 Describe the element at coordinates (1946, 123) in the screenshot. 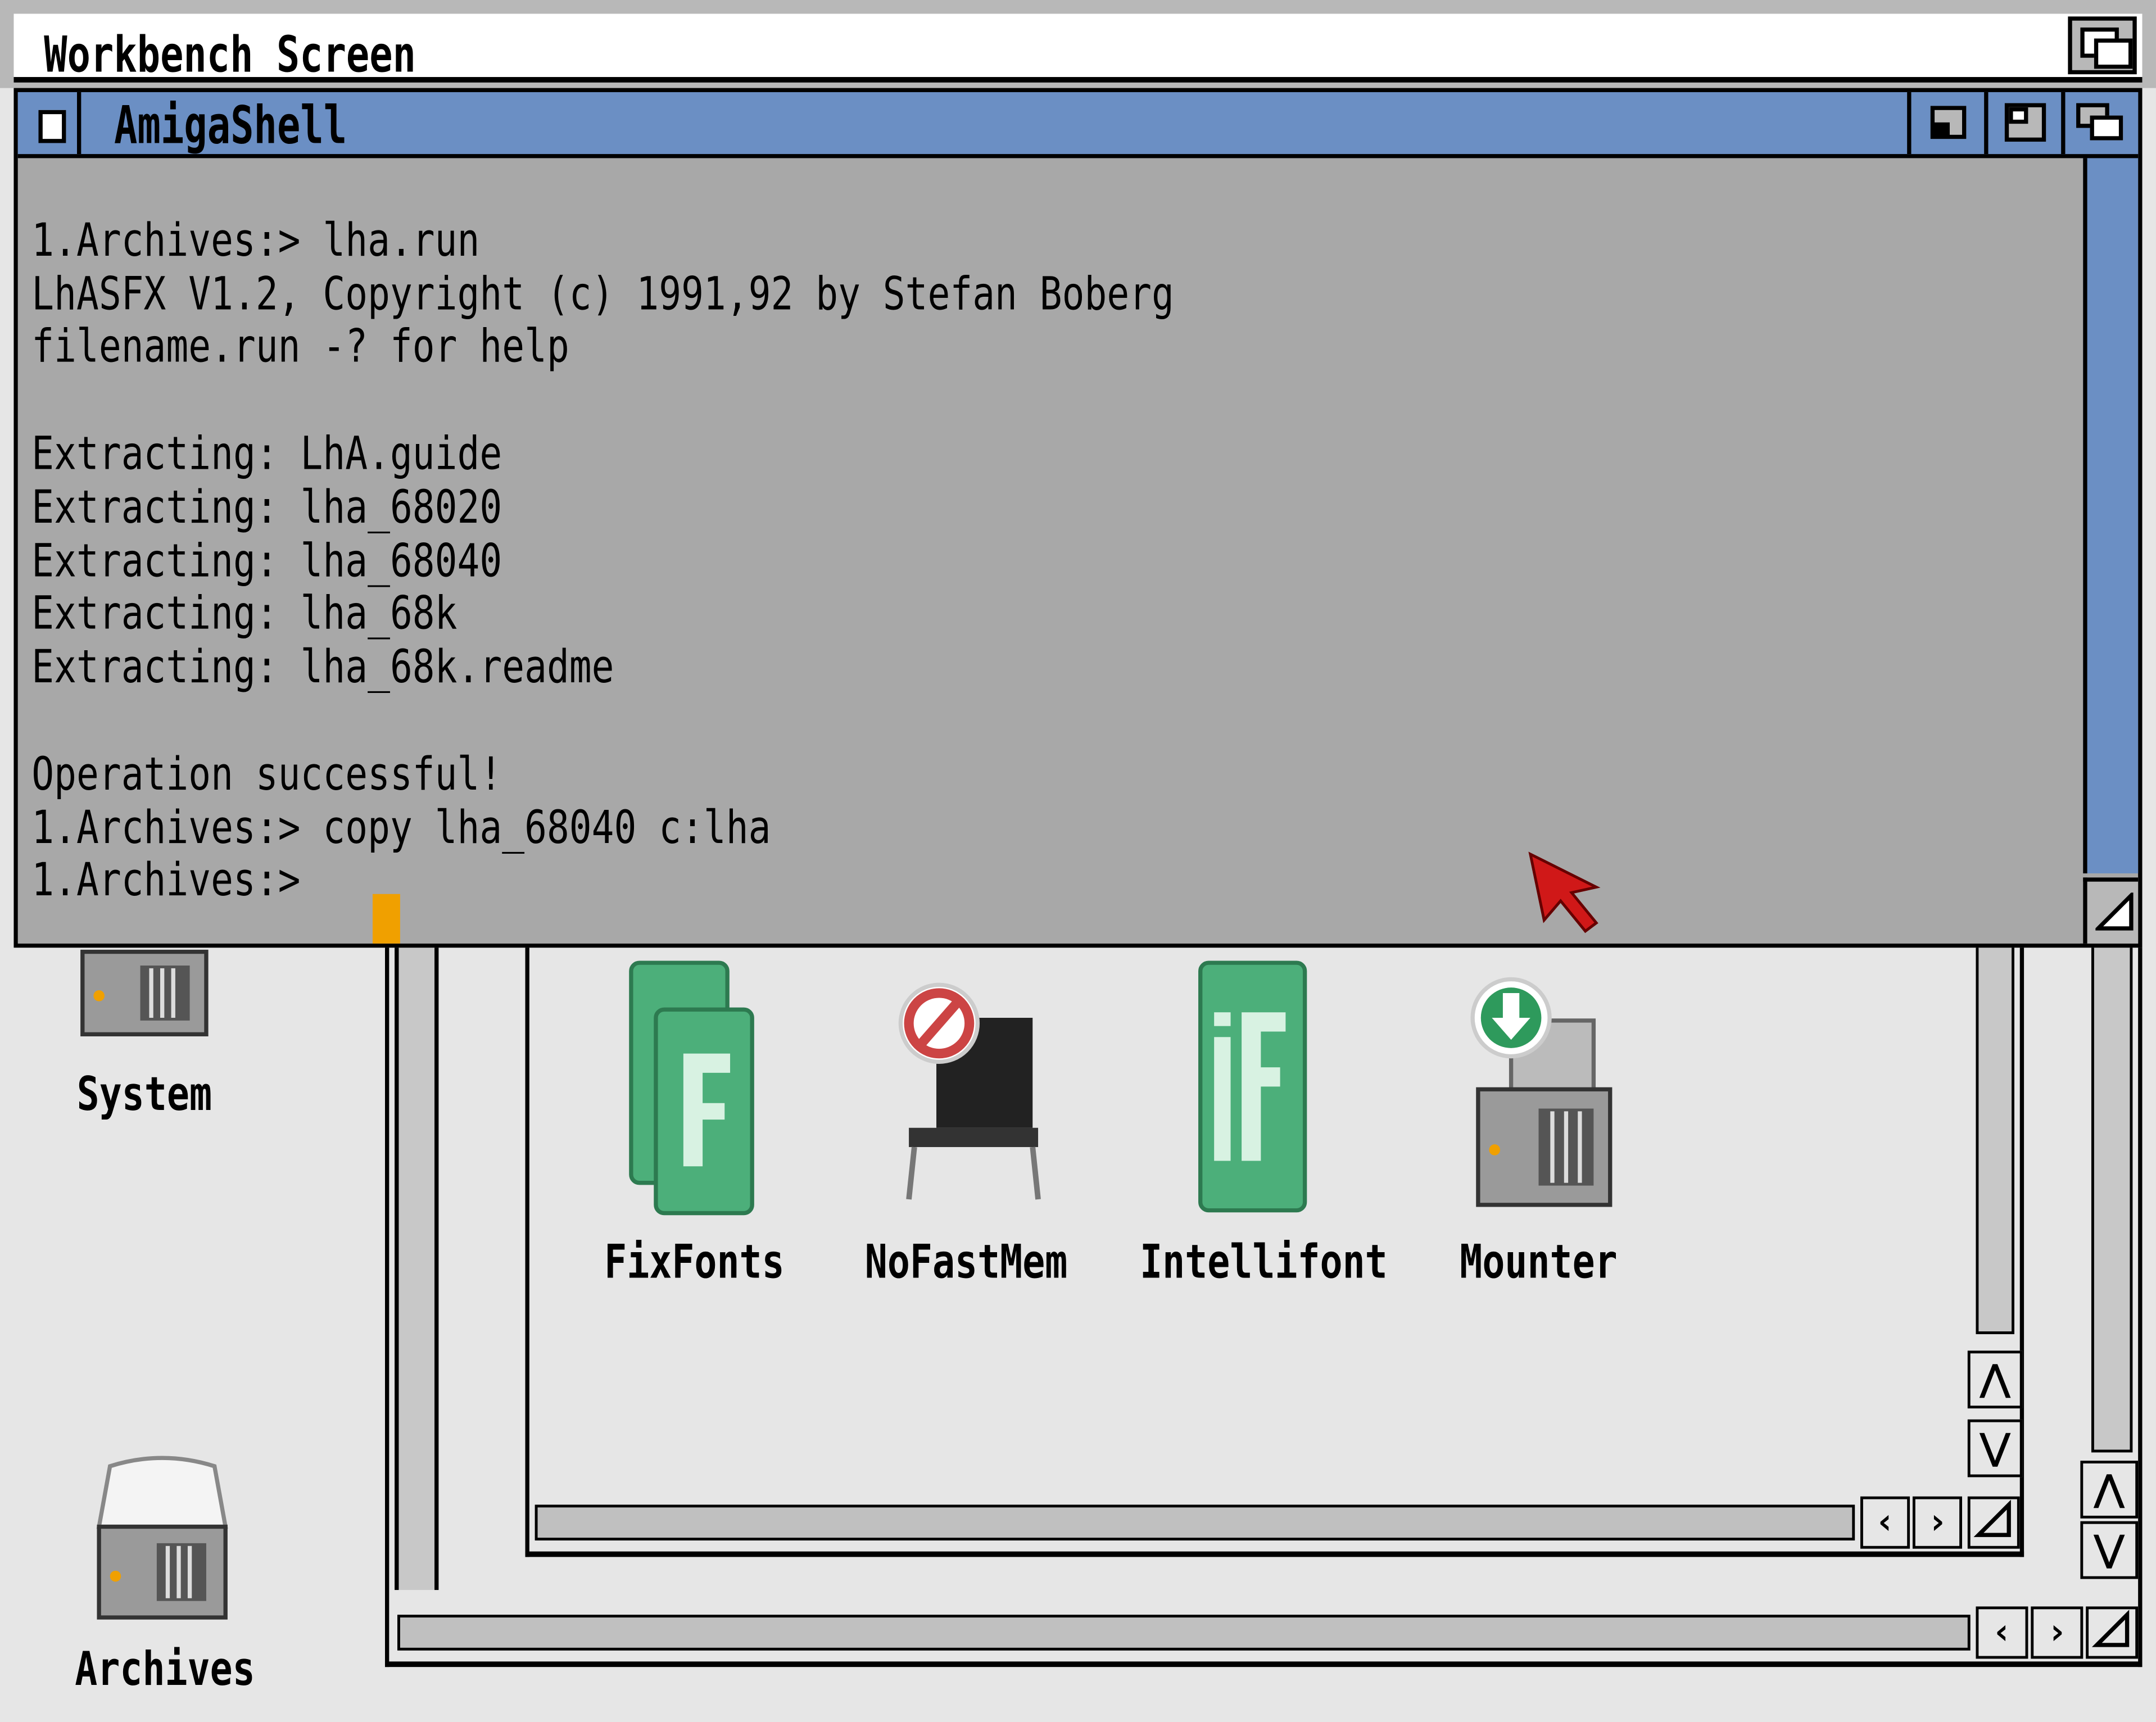

I see `iconify-gadget-icon` at that location.